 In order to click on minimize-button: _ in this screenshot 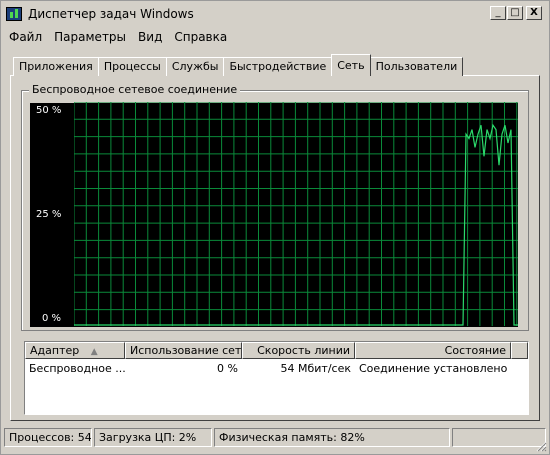, I will do `click(498, 13)`.